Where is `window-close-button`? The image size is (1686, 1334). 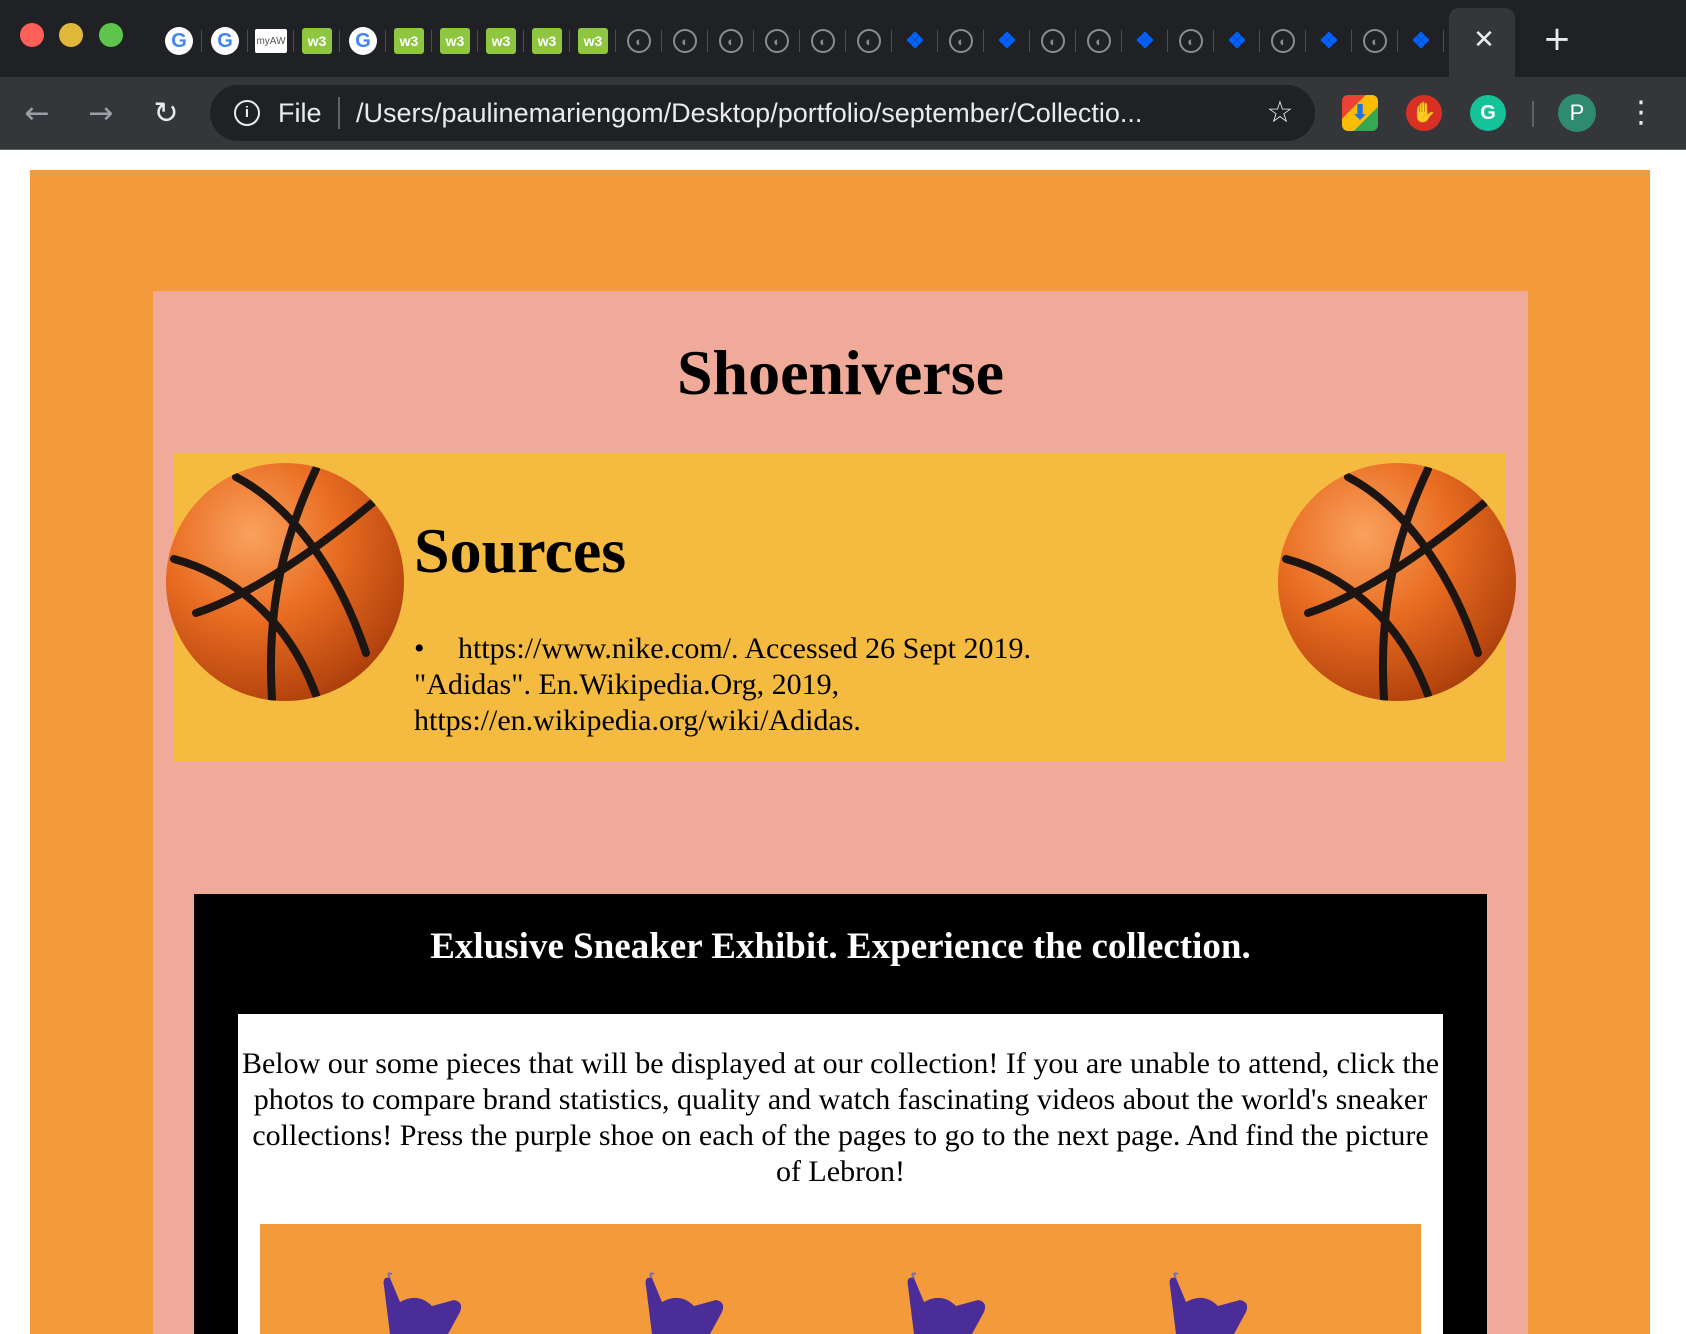
window-close-button is located at coordinates (32, 35).